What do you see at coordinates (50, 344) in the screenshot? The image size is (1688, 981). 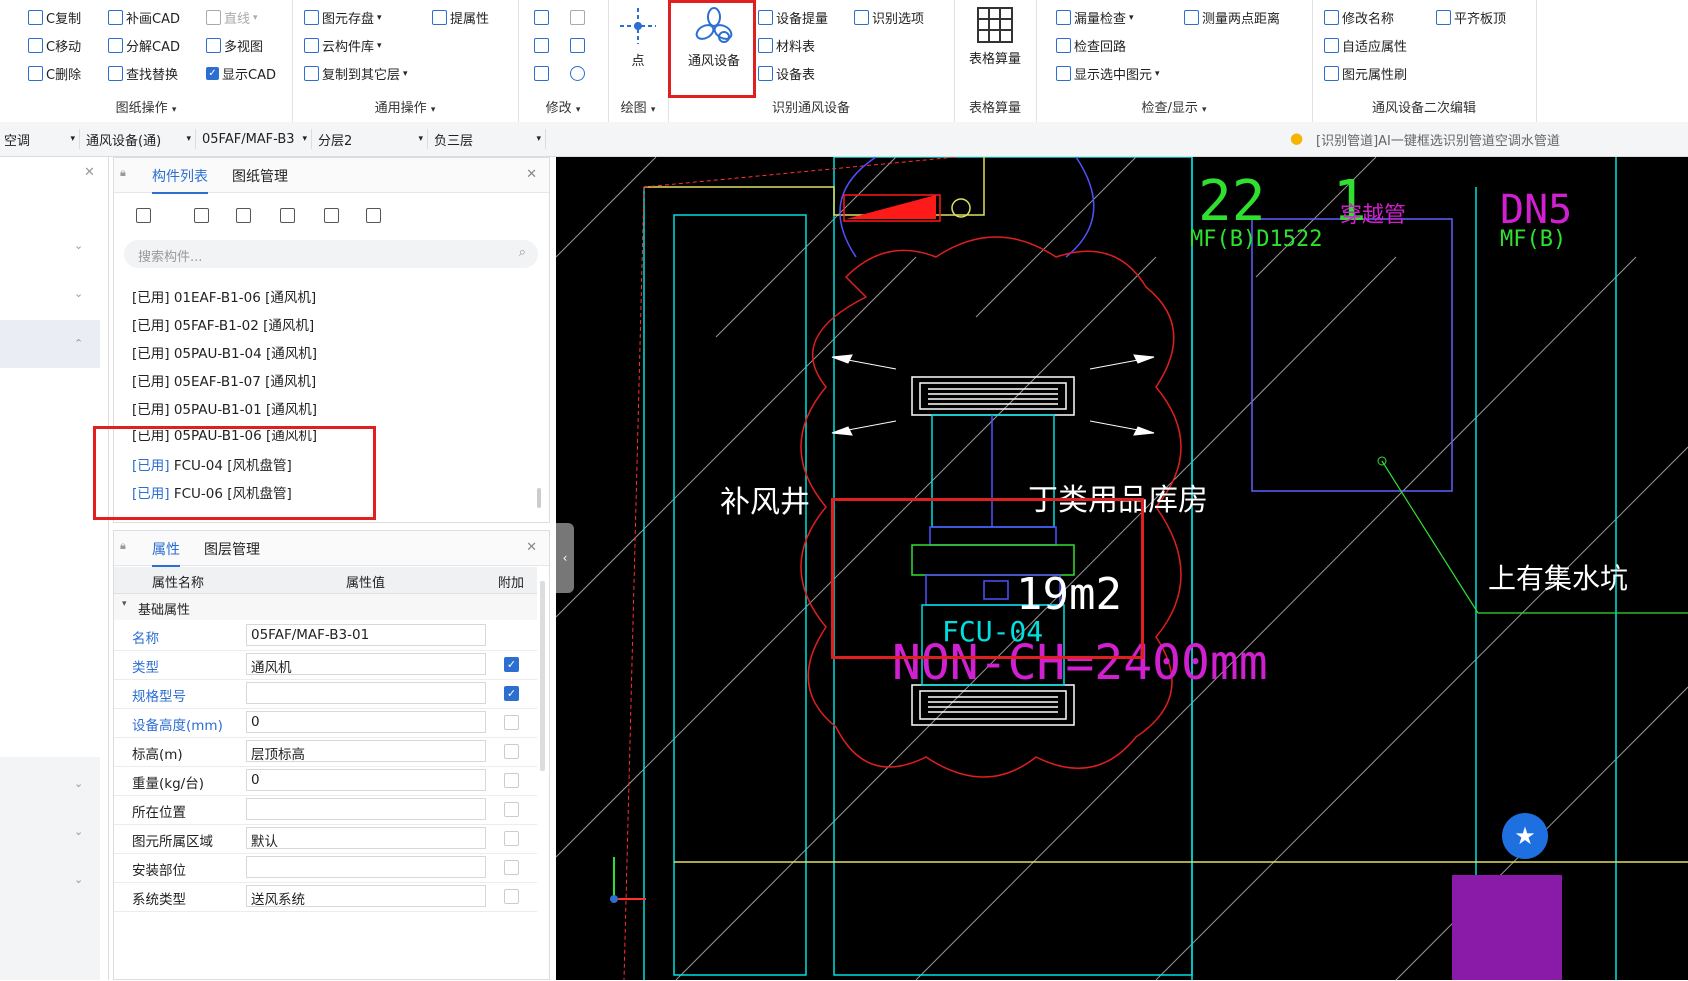 I see `selected-nav-row` at bounding box center [50, 344].